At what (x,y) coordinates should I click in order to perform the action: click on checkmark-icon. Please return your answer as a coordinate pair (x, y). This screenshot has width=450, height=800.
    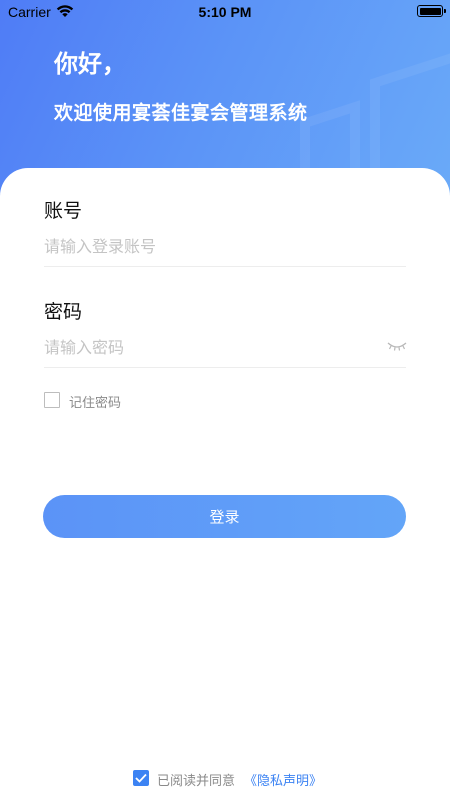
    Looking at the image, I should click on (141, 778).